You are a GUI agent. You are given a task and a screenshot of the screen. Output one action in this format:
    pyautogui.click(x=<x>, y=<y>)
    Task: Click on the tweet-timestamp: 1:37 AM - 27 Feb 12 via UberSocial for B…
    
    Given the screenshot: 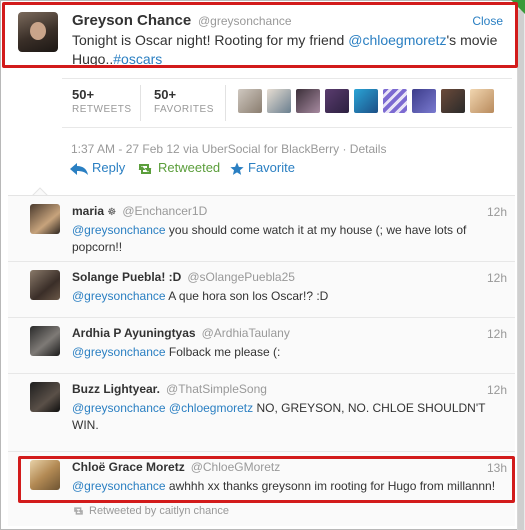 What is the action you would take?
    pyautogui.click(x=228, y=149)
    